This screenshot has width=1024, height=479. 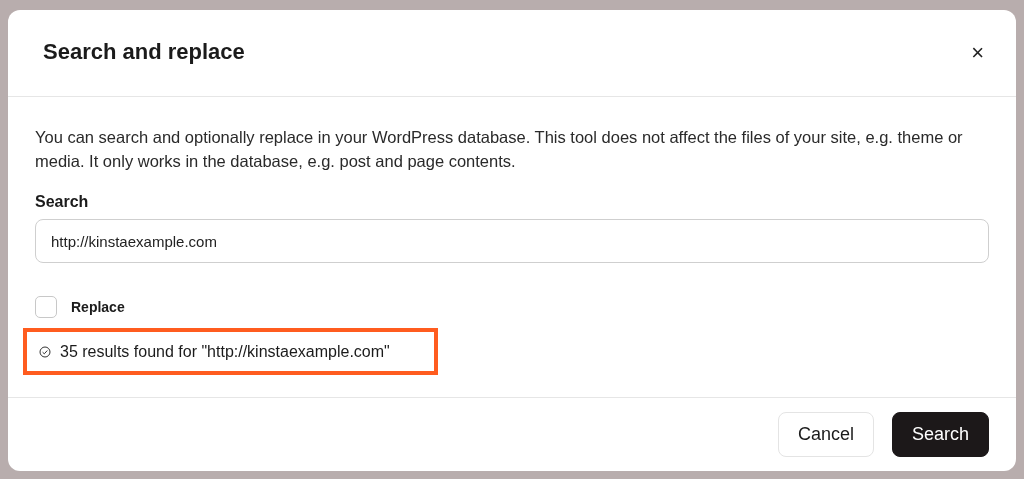 What do you see at coordinates (45, 351) in the screenshot?
I see `check-circle-icon` at bounding box center [45, 351].